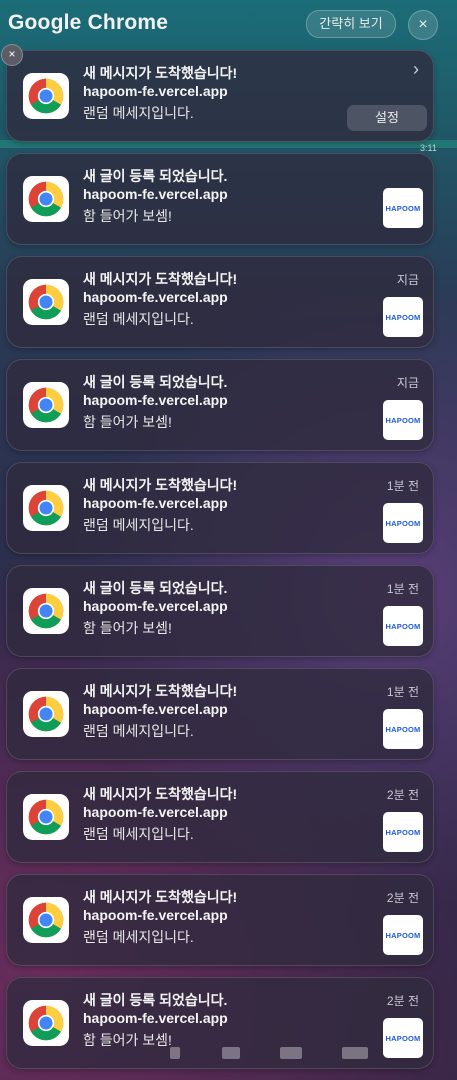  What do you see at coordinates (300, 1053) in the screenshot?
I see `dock-hint` at bounding box center [300, 1053].